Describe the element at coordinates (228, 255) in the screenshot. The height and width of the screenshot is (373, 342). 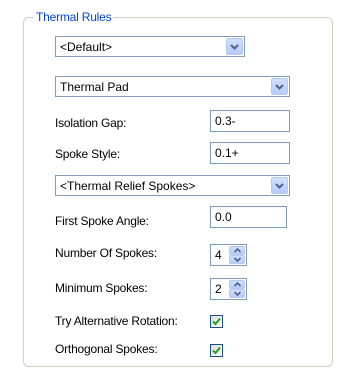
I see `number-of-spokes-spinner: 4` at that location.